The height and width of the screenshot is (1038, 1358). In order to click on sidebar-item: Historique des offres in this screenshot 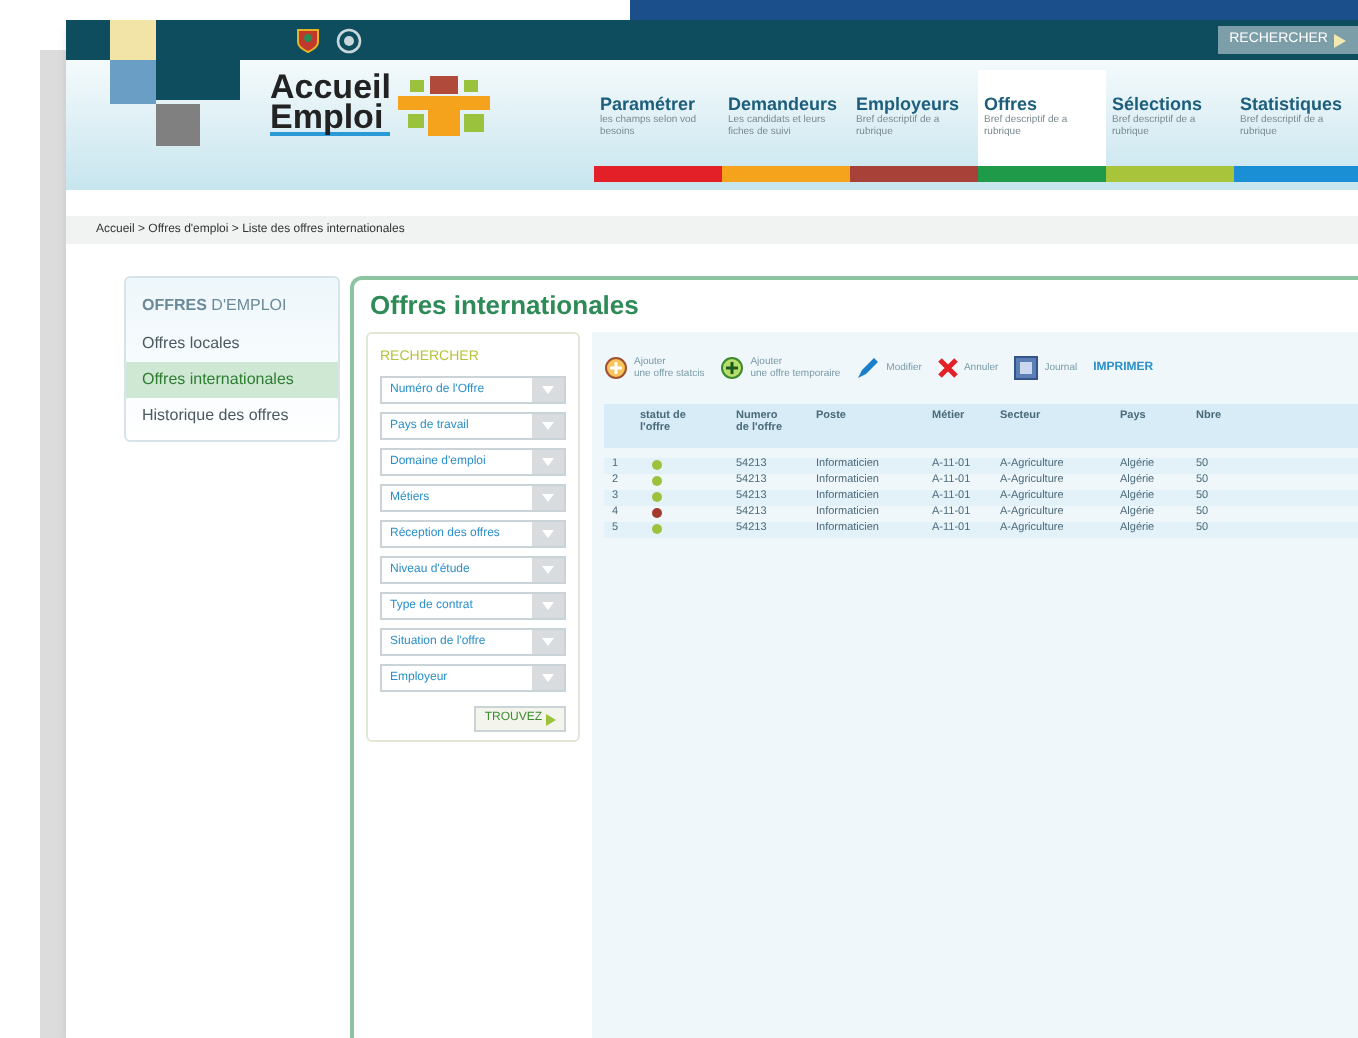, I will do `click(232, 416)`.